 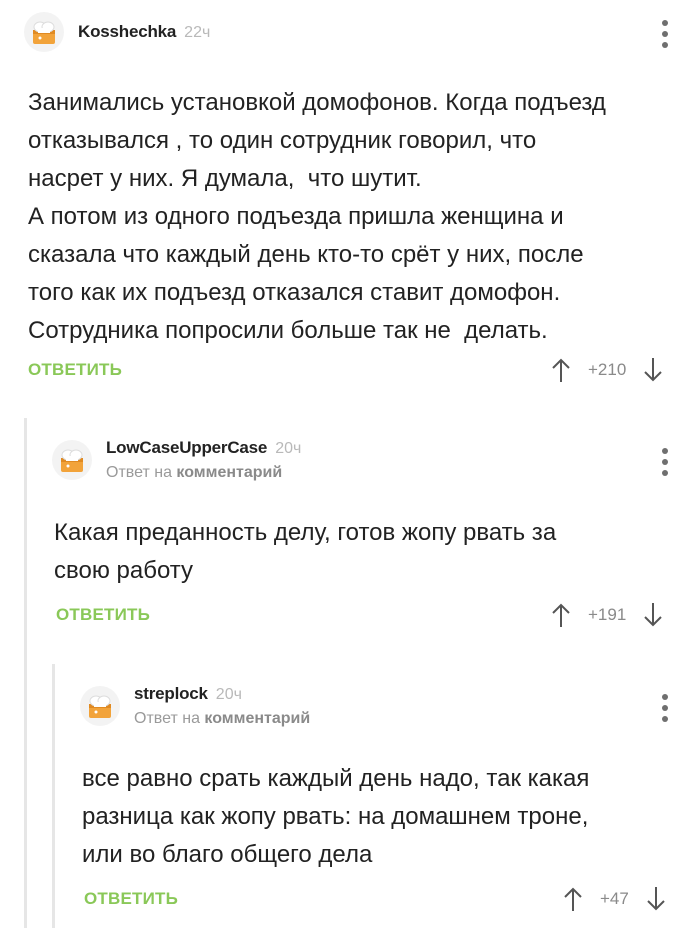 I want to click on vote-controls: +210, so click(x=607, y=370).